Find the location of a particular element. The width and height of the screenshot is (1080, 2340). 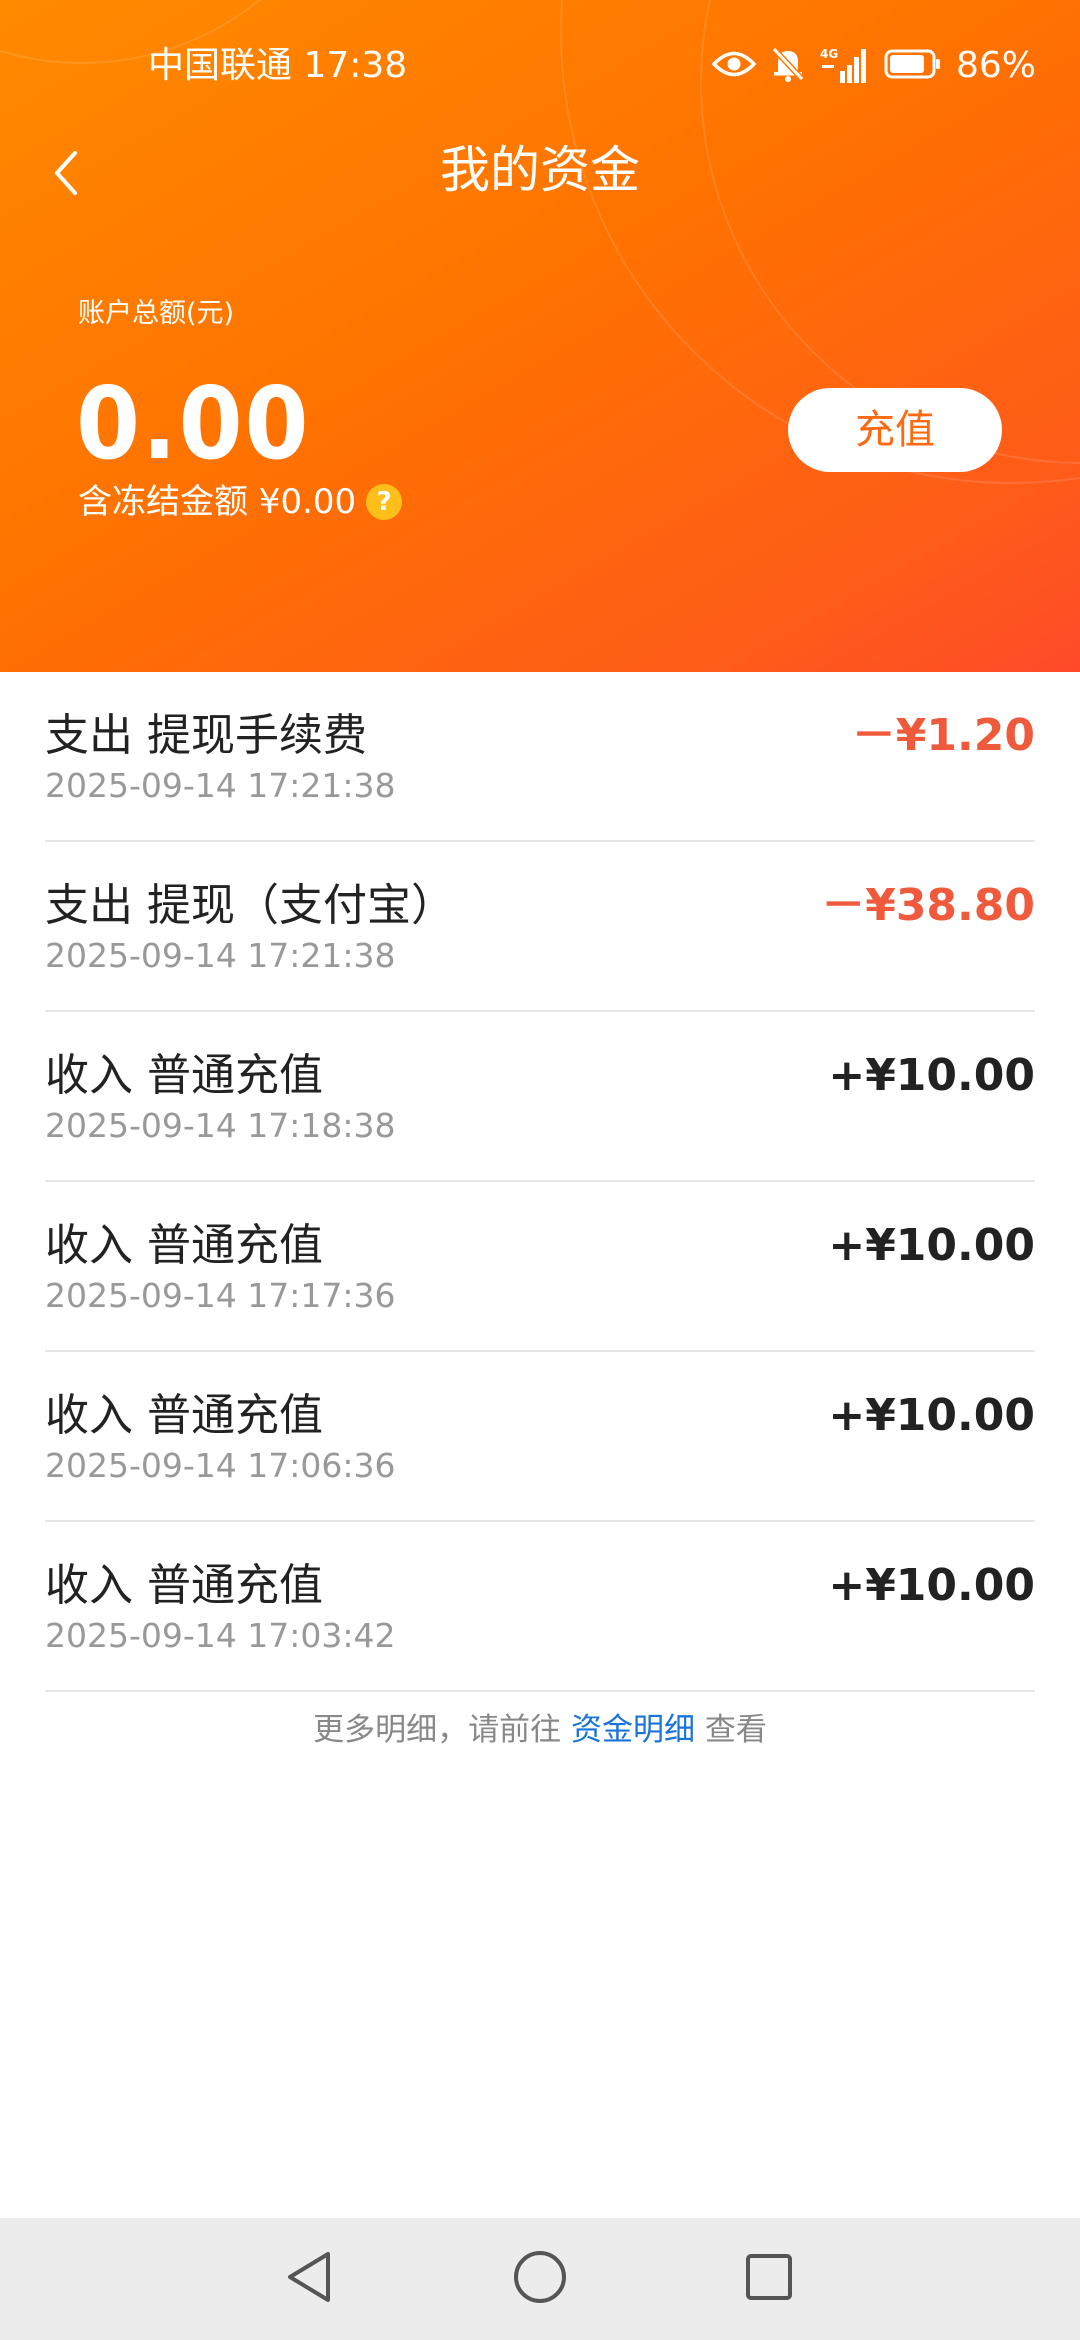

account-total-label: 账户总额(元) is located at coordinates (156, 313).